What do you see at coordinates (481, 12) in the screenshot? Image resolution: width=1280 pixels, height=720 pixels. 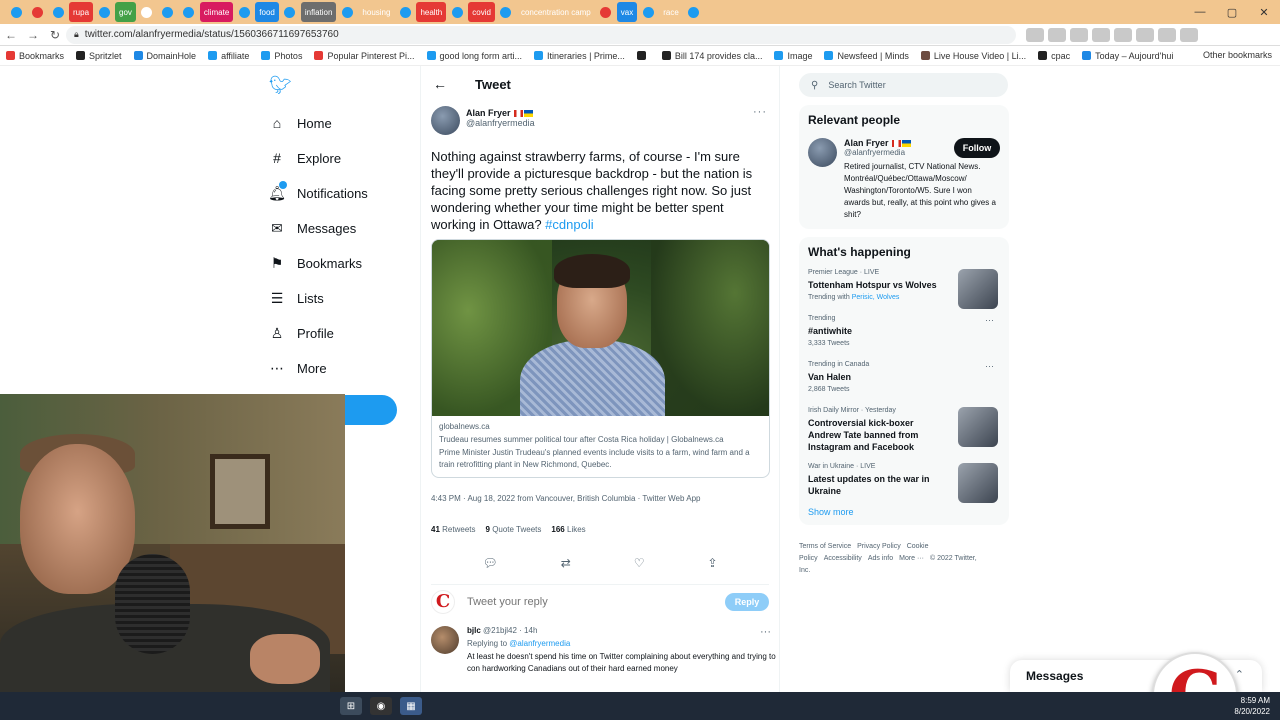 I see `browser-tab-covid: covid` at bounding box center [481, 12].